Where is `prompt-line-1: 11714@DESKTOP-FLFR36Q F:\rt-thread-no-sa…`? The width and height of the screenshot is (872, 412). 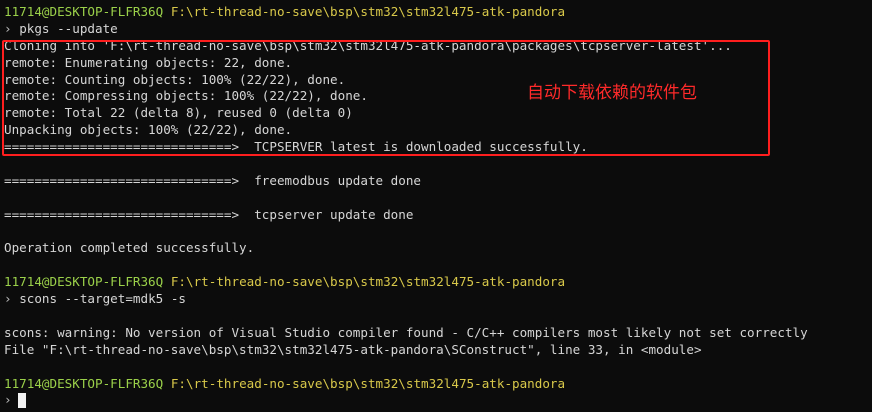 prompt-line-1: 11714@DESKTOP-FLFR36Q F:\rt-thread-no-sa… is located at coordinates (438, 12).